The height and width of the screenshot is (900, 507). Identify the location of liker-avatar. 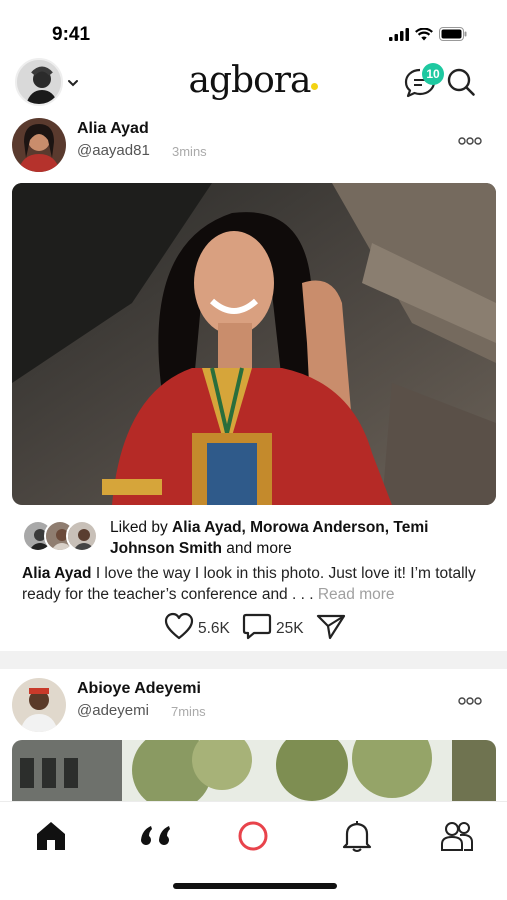
(82, 536).